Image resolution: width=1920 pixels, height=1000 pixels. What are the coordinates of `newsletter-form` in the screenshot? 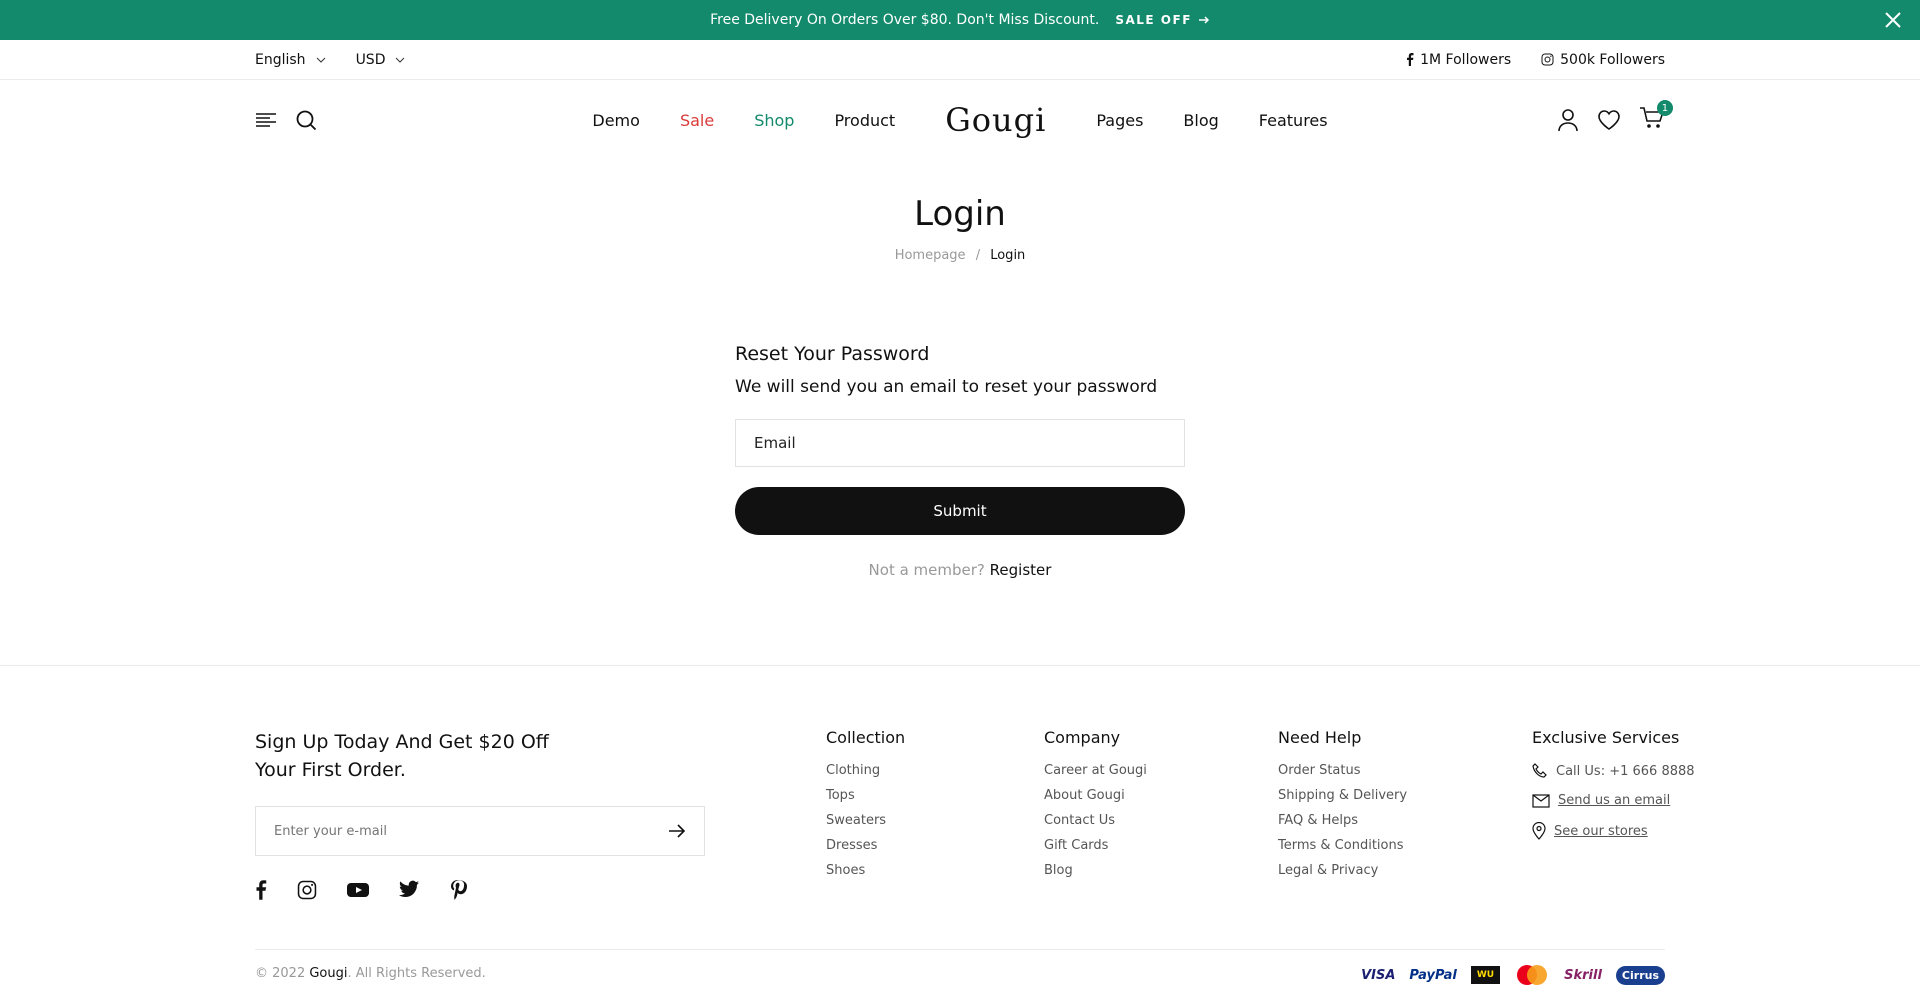 It's located at (480, 831).